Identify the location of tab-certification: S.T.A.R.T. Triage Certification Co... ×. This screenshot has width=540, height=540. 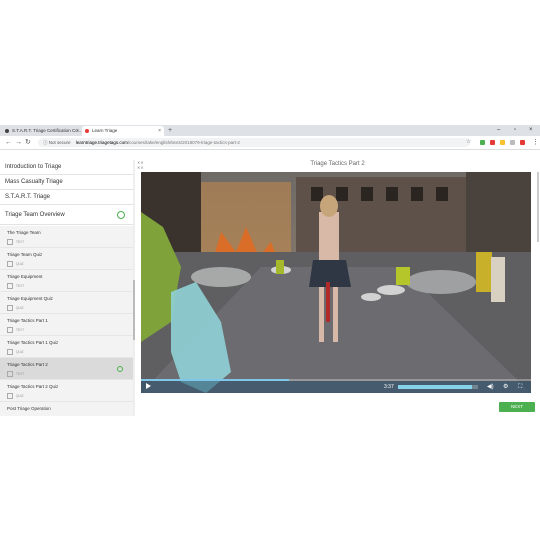
(42, 131).